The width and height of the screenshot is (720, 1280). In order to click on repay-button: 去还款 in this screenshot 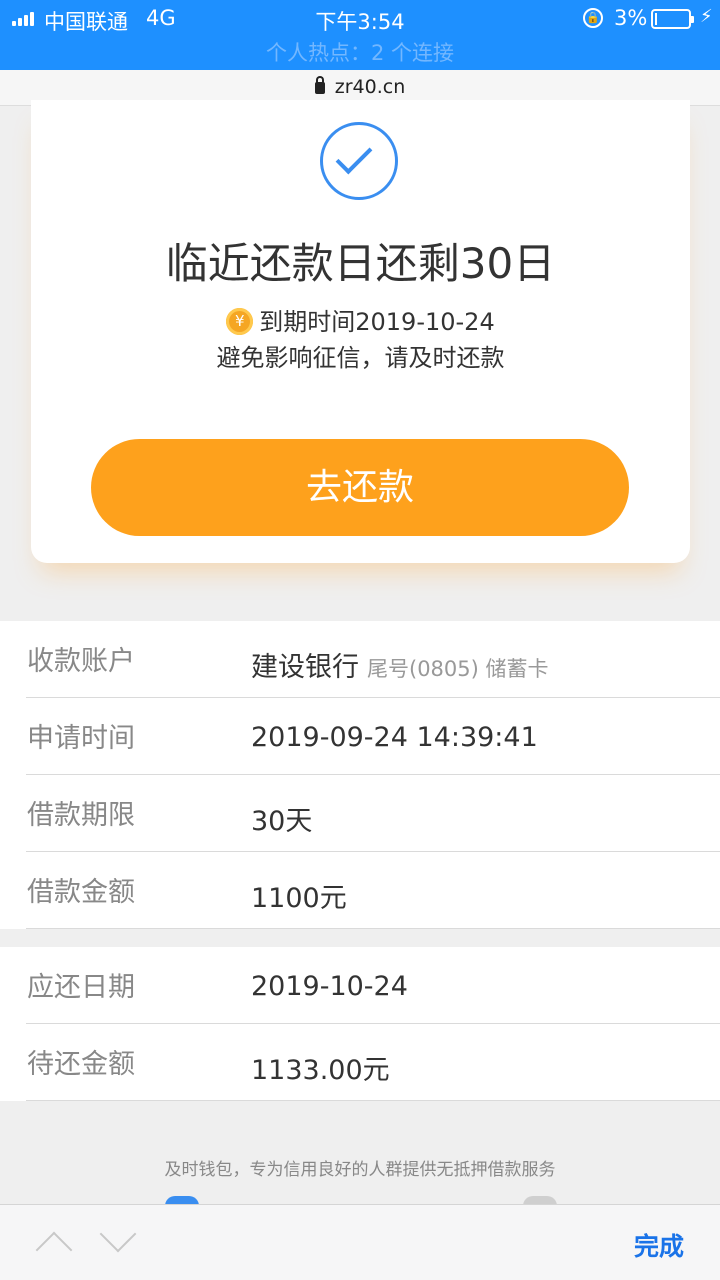, I will do `click(360, 487)`.